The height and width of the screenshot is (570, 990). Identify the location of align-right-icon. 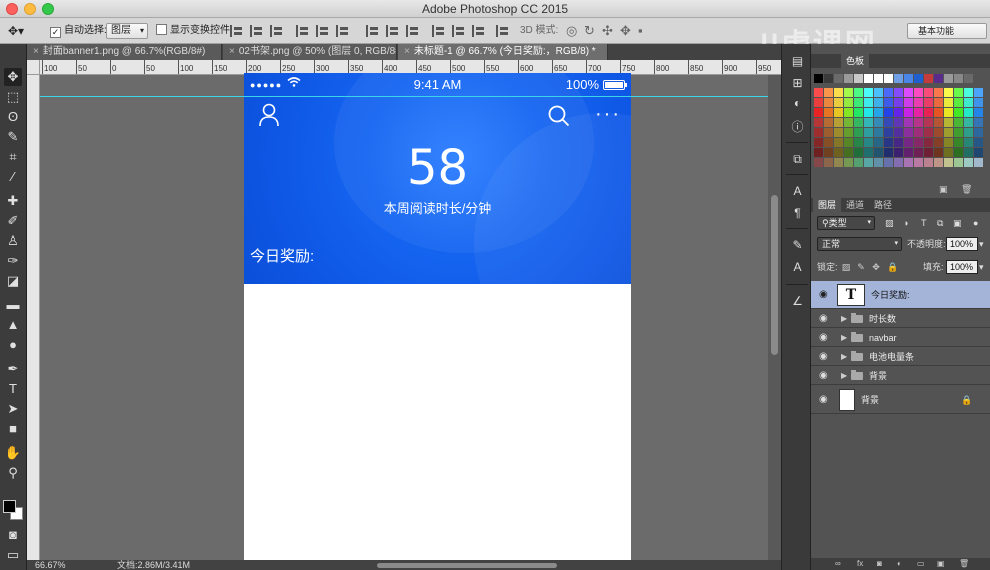
(276, 31).